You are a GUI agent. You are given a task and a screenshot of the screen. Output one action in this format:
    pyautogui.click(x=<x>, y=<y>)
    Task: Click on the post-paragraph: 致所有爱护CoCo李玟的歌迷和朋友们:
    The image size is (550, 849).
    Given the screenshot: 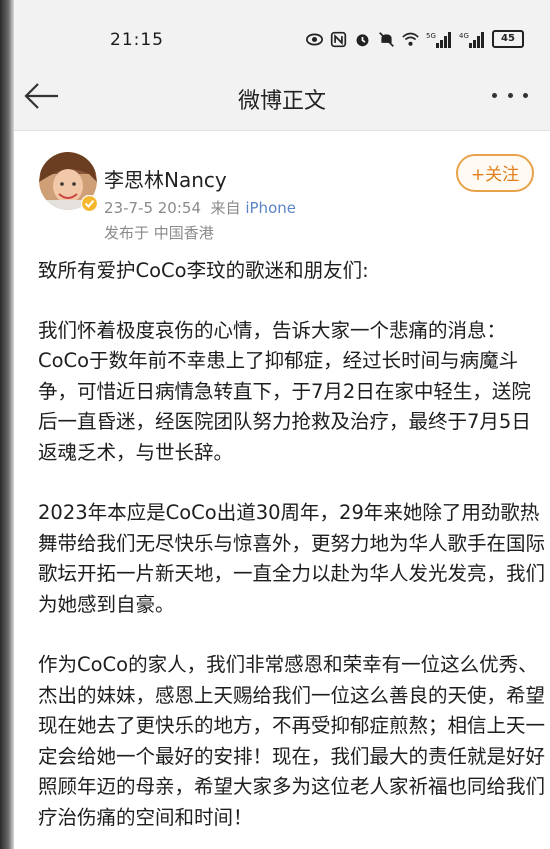 What is the action you would take?
    pyautogui.click(x=203, y=270)
    